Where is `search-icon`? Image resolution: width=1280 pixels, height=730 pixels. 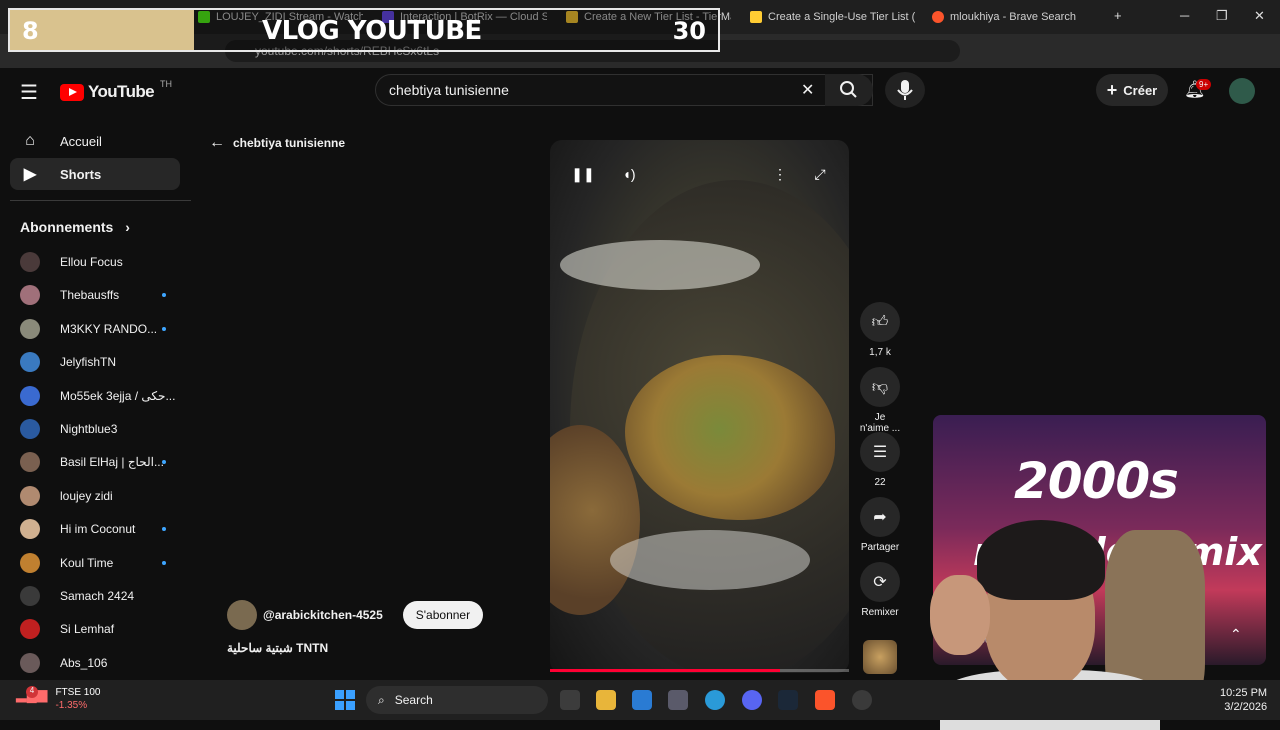 search-icon is located at coordinates (848, 89).